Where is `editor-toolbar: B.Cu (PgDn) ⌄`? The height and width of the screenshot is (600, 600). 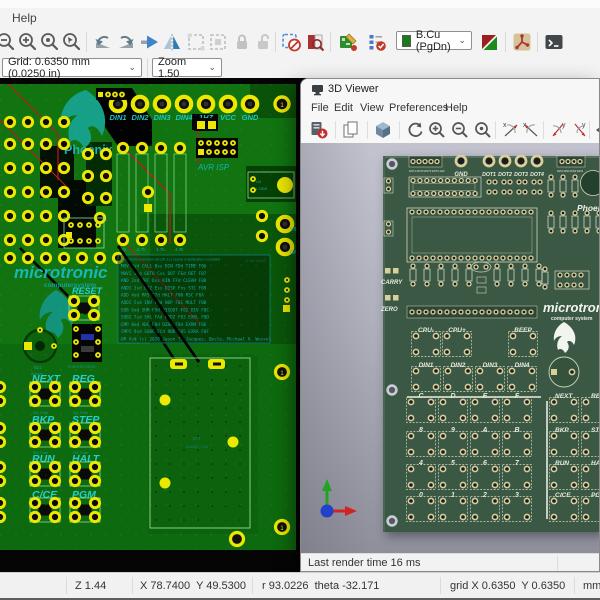
editor-toolbar: B.Cu (PgDn) ⌄ is located at coordinates (300, 42).